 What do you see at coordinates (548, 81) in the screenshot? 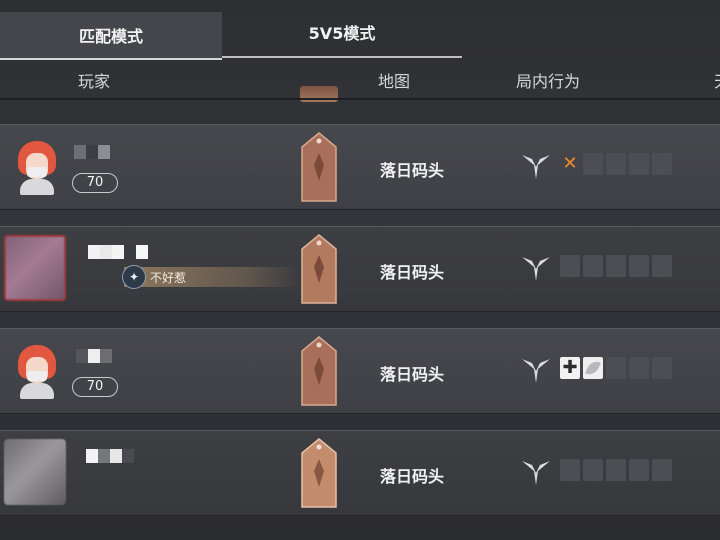
I see `column-behavior: 局内行为` at bounding box center [548, 81].